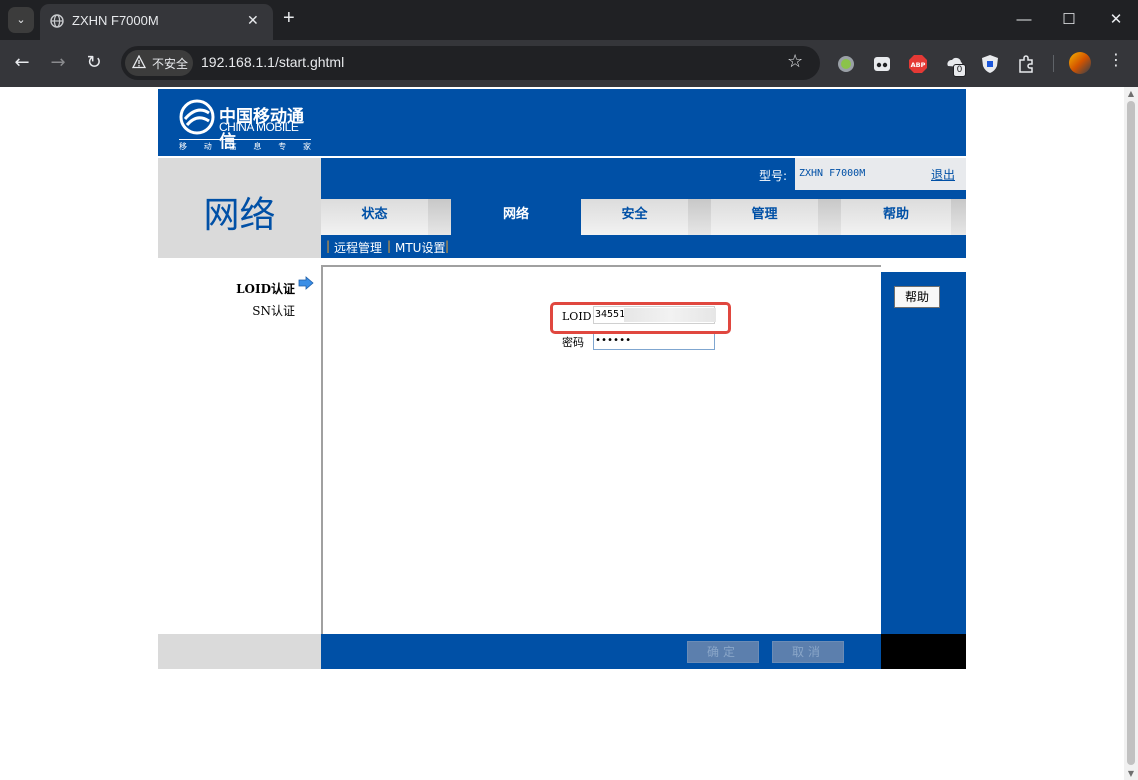  I want to click on reload-icon: ↻, so click(94, 63).